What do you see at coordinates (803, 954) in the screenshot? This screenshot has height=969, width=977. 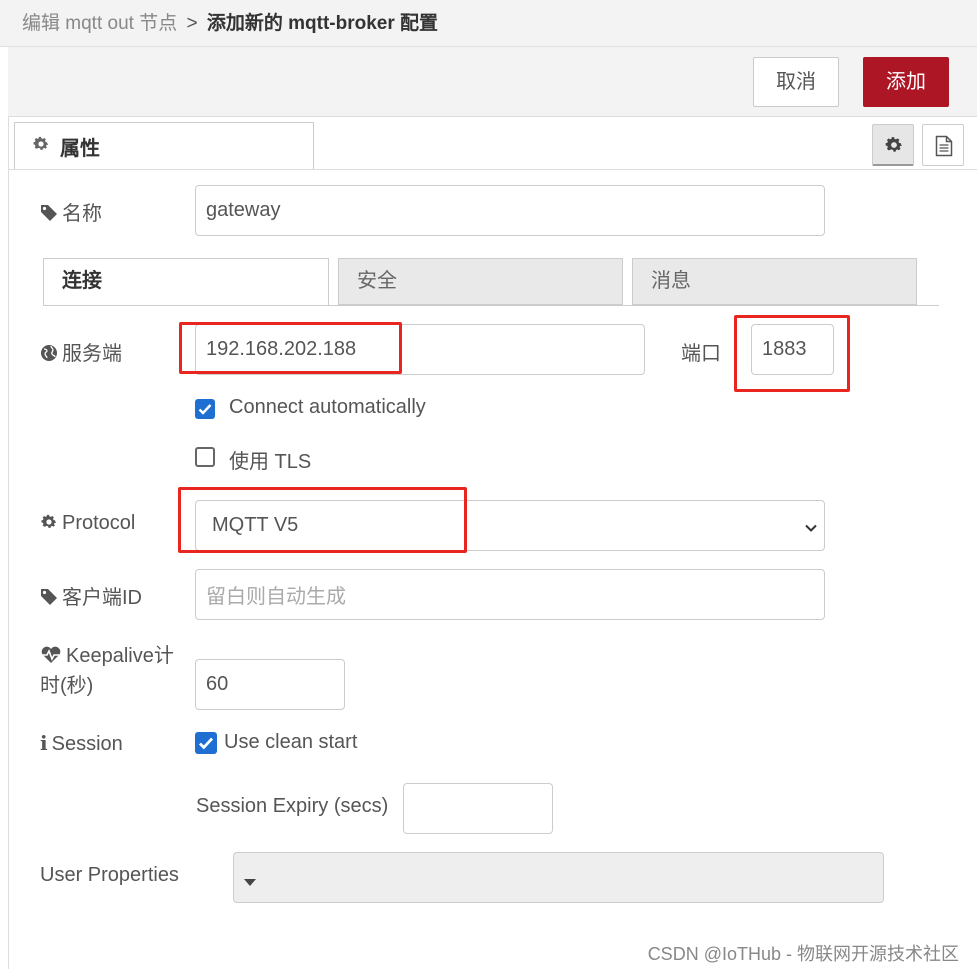 I see `watermark: CSDN @IoTHub - 物联网开源技术社区` at bounding box center [803, 954].